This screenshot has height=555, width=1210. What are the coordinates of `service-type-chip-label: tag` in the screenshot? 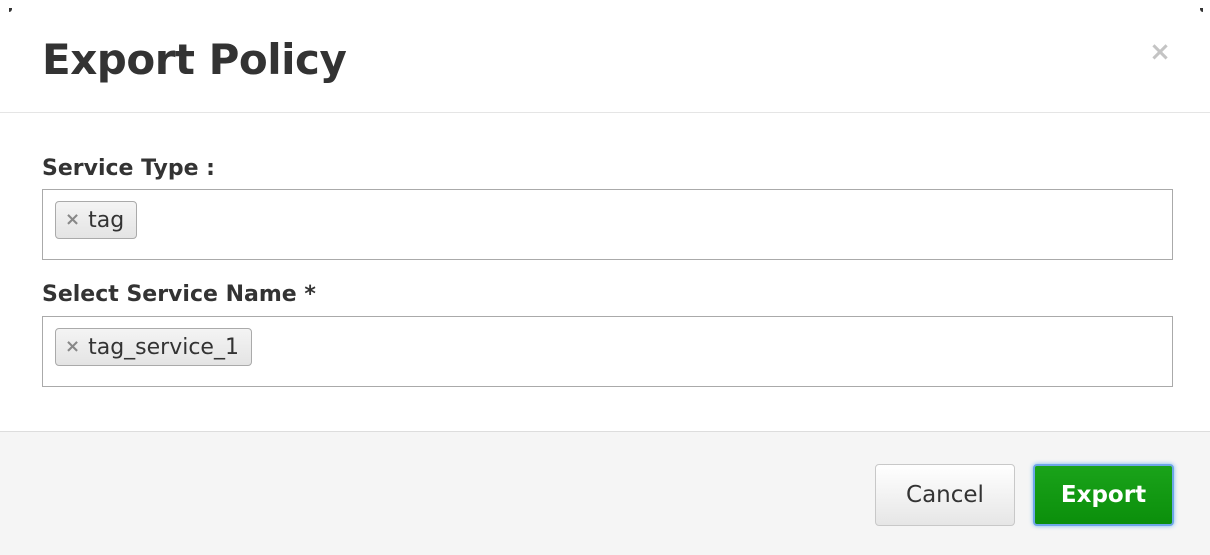 It's located at (106, 220).